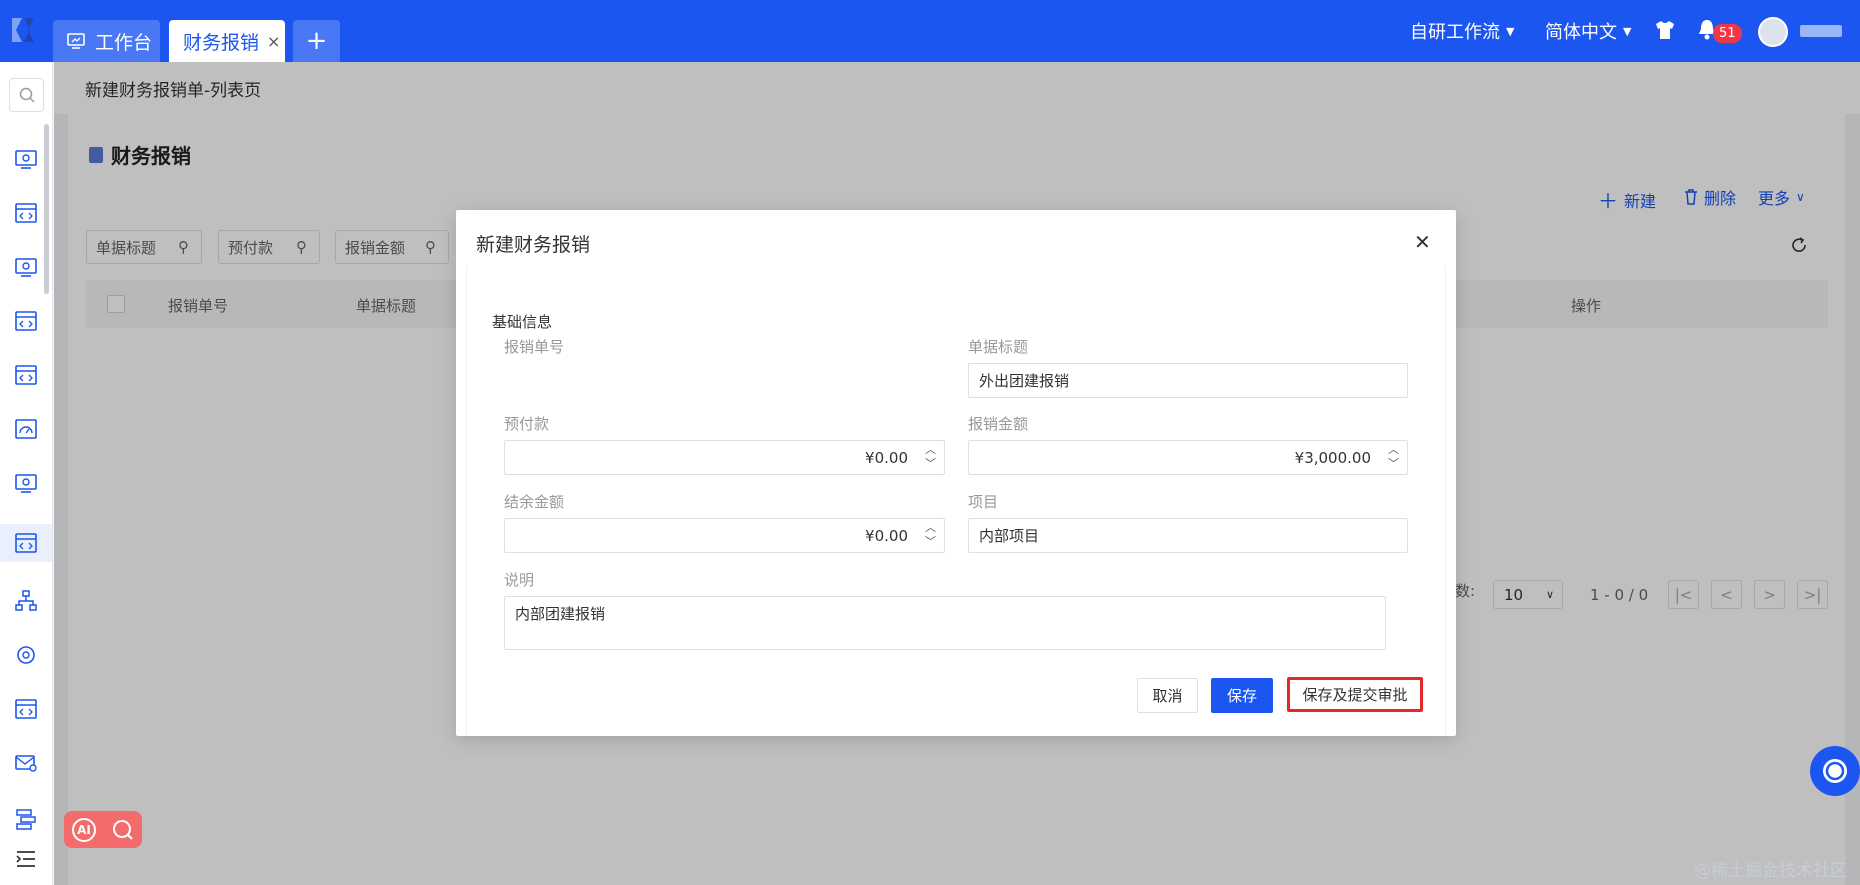 This screenshot has height=885, width=1860. What do you see at coordinates (1242, 695) in the screenshot?
I see `save-button: 保存` at bounding box center [1242, 695].